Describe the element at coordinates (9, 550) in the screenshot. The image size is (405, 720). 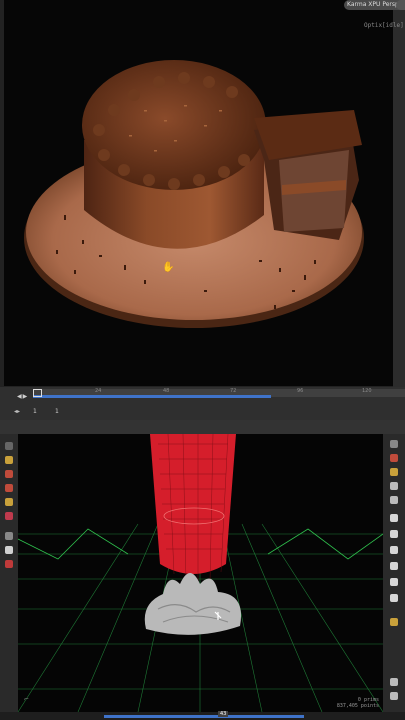
I see `view-tool-icon` at that location.